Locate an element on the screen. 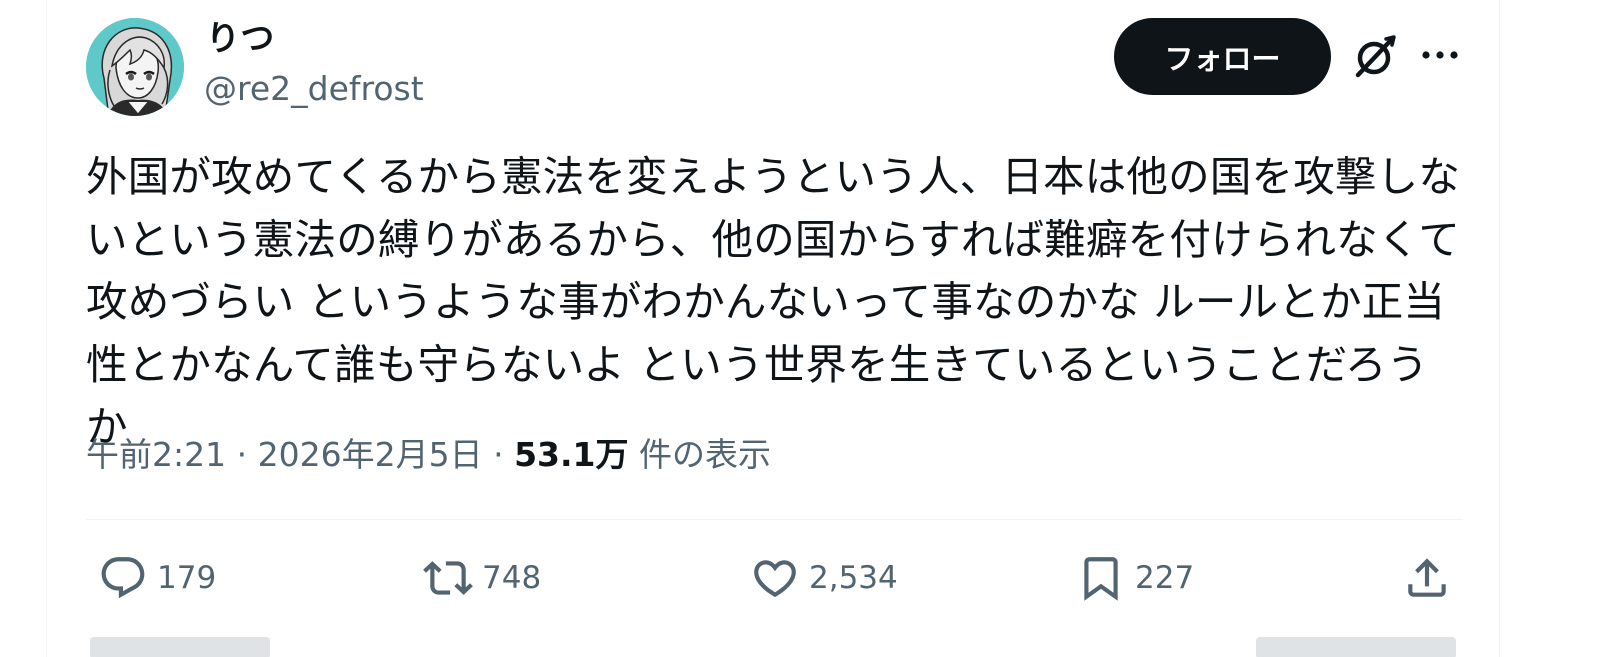  reply-count: 179 is located at coordinates (187, 578).